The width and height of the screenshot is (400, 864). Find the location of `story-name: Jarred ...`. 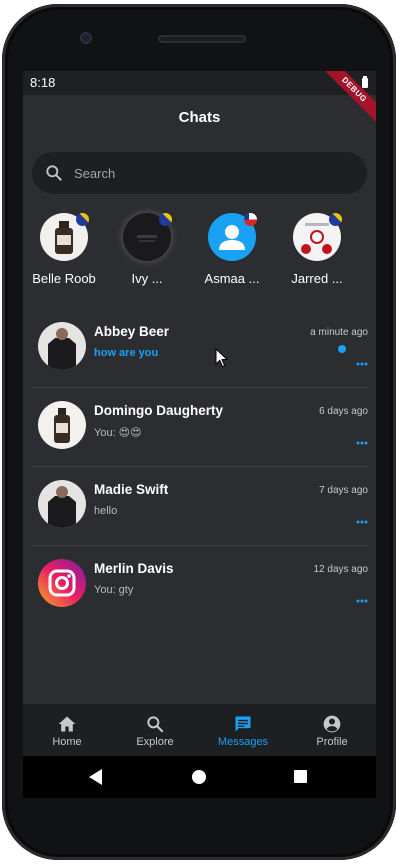

story-name: Jarred ... is located at coordinates (317, 278).